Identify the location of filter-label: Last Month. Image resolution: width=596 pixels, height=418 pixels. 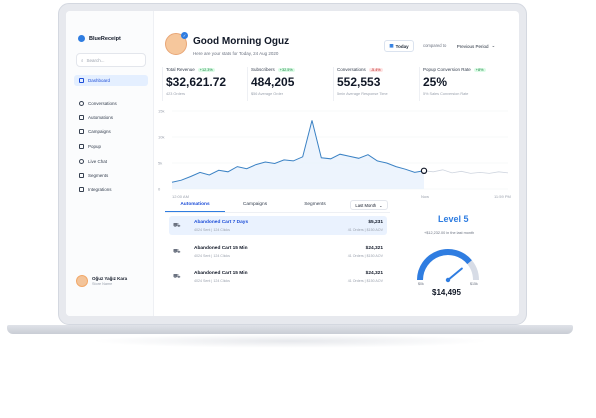
(366, 205).